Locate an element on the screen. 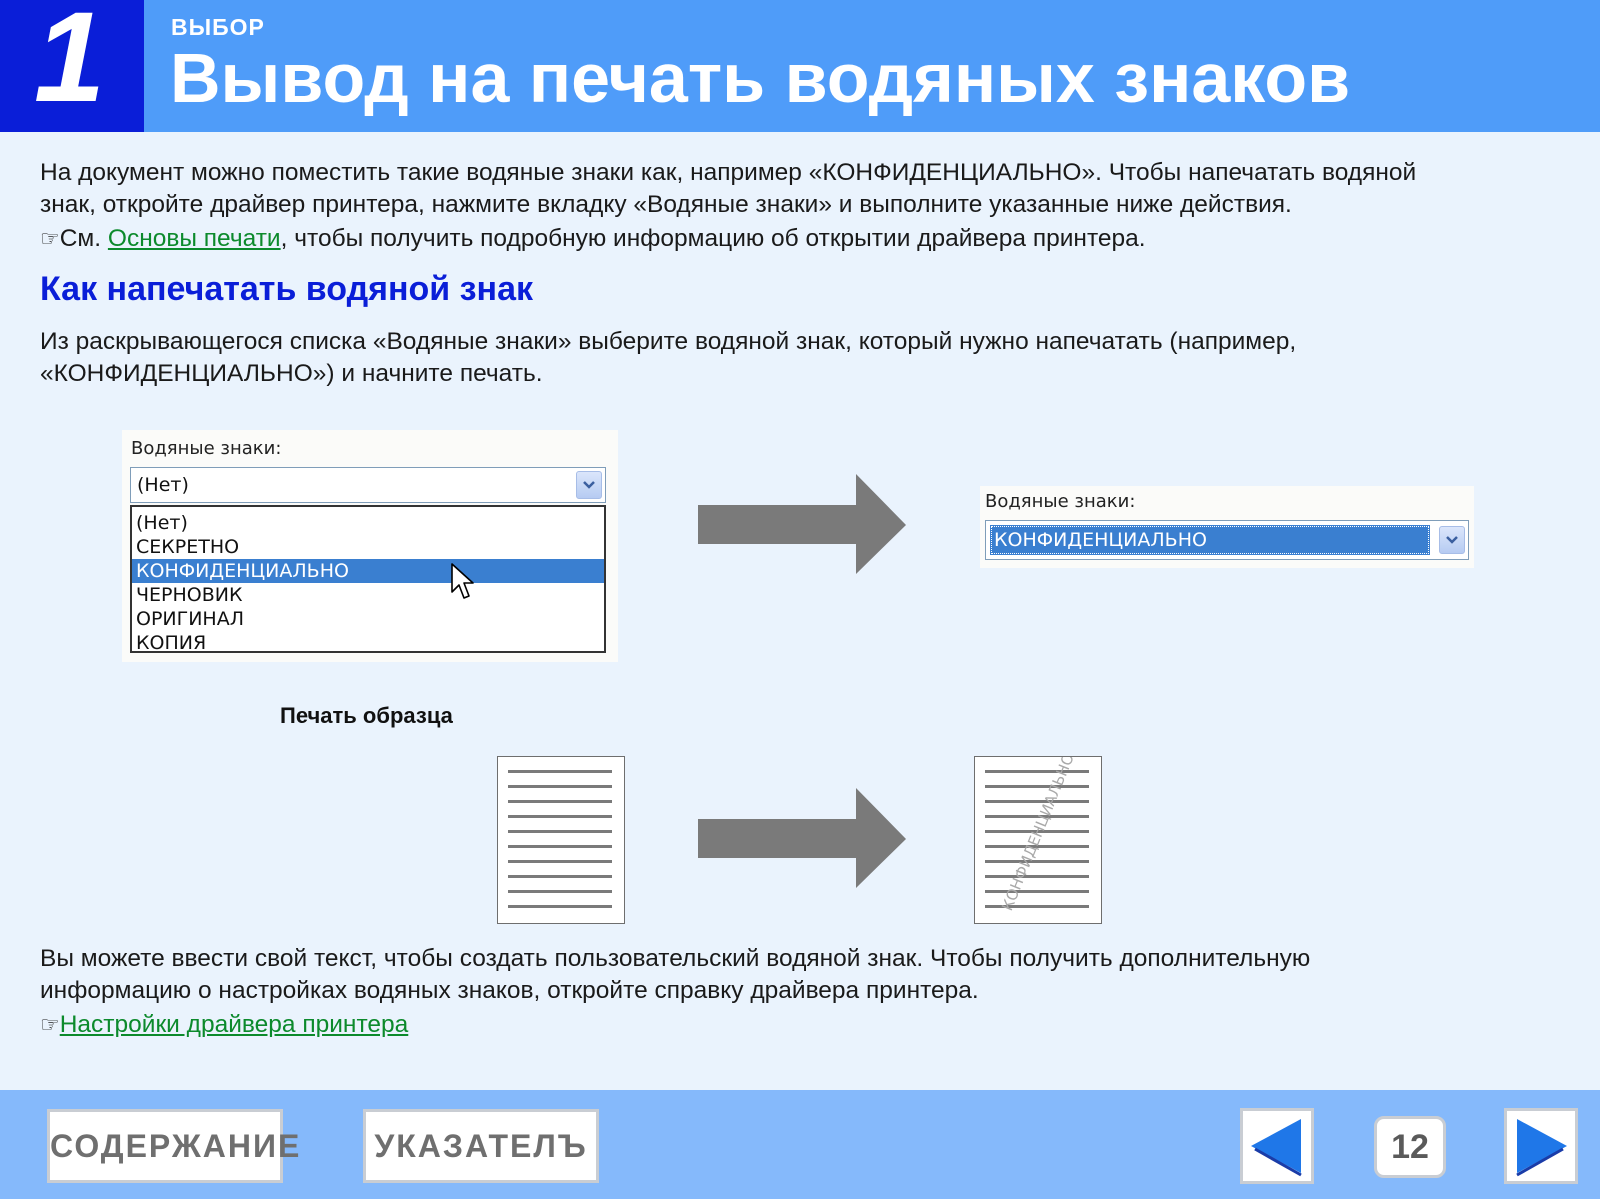  sample-caption: Печать образца is located at coordinates (366, 715).